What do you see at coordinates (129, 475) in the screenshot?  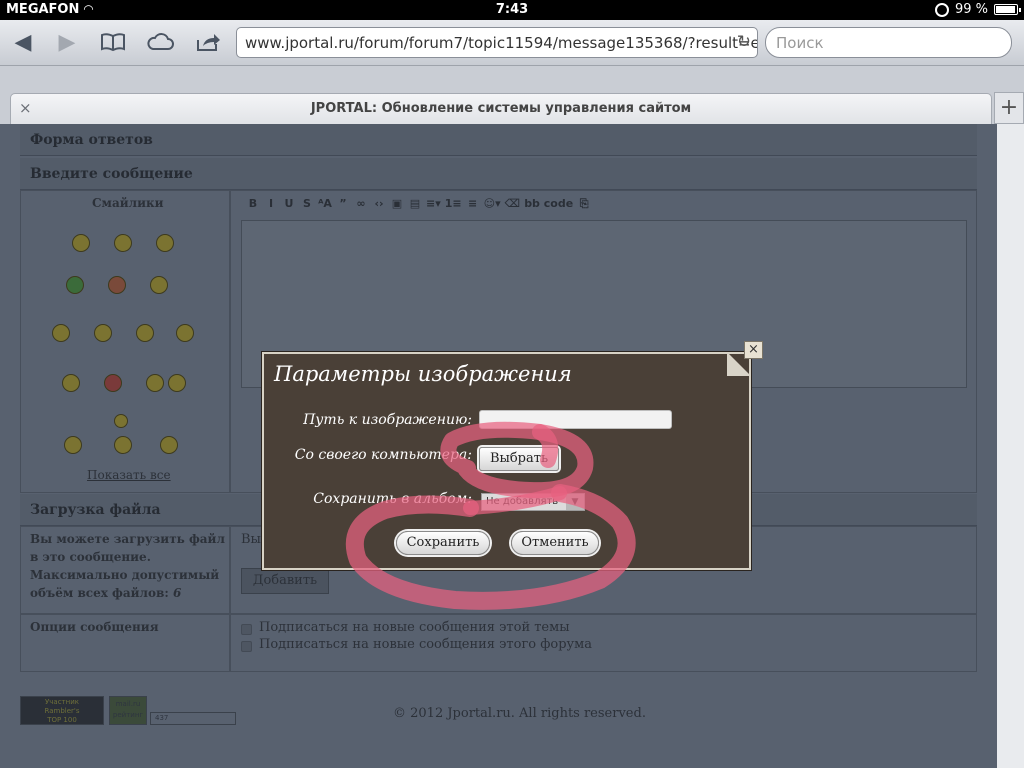 I see `show-all-link: Показать все` at bounding box center [129, 475].